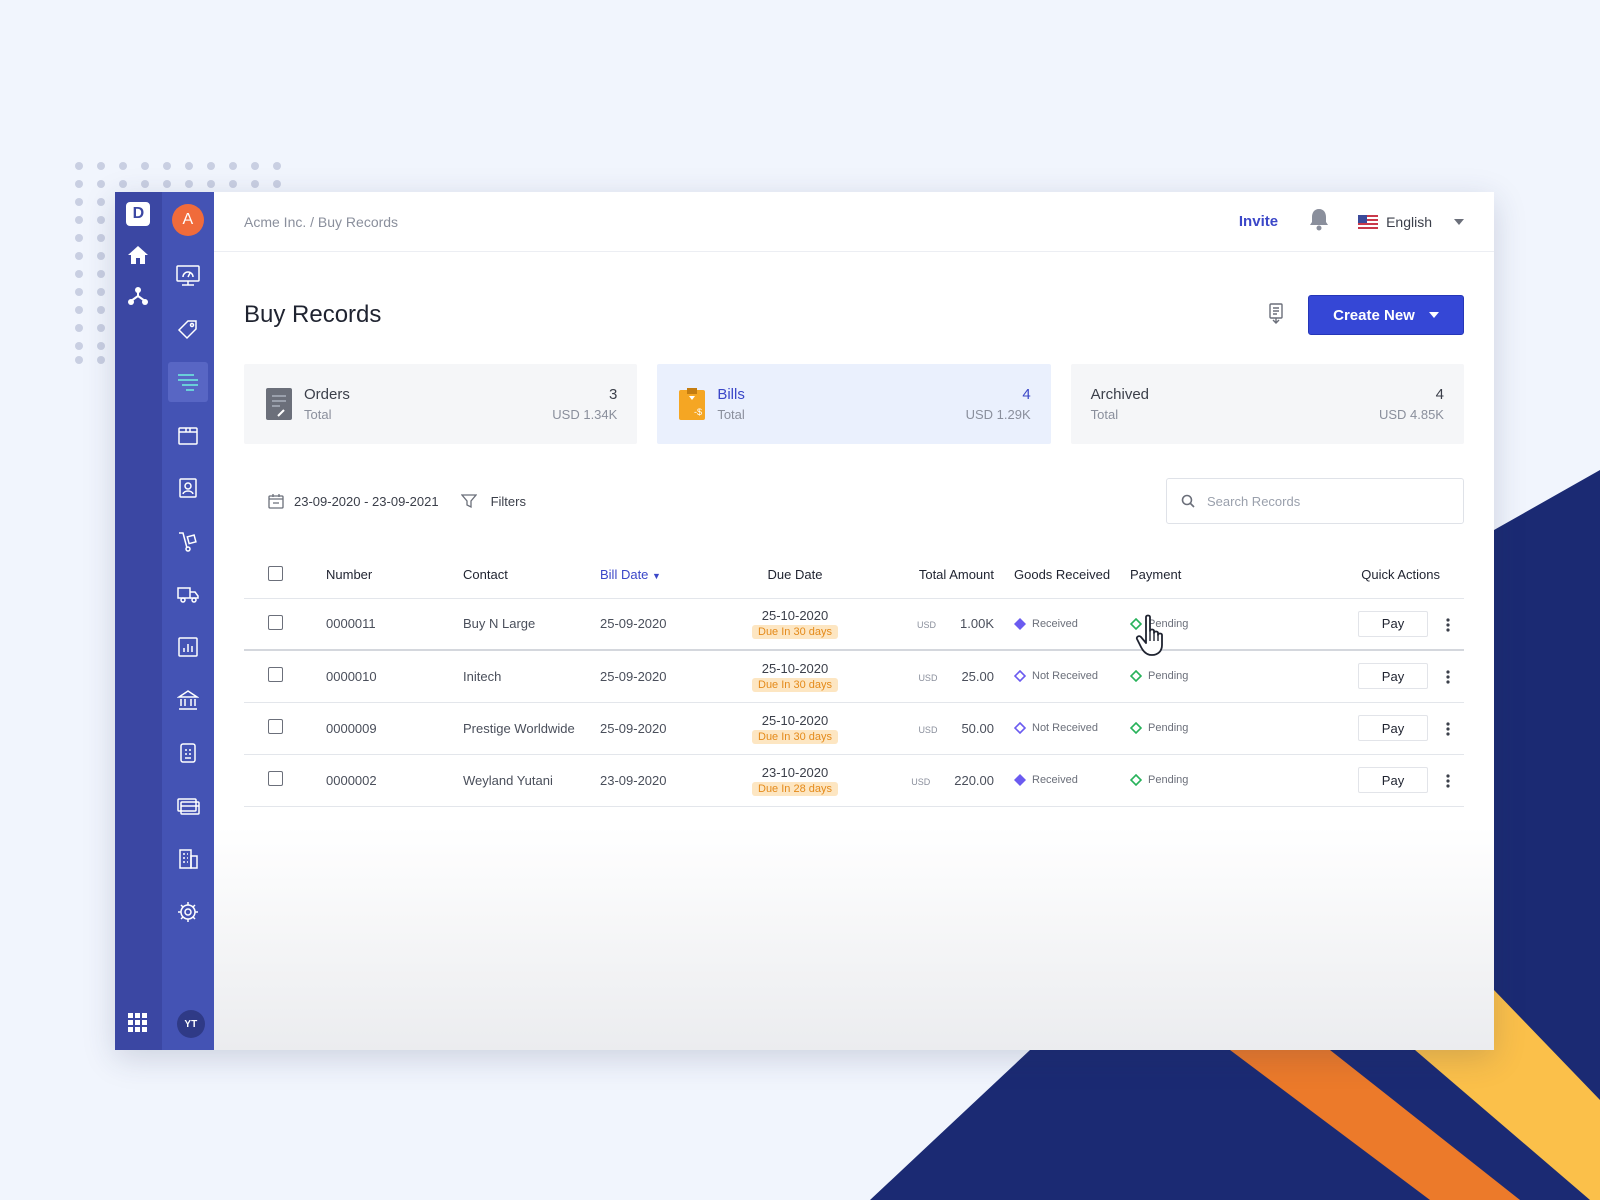  I want to click on search-box, so click(1315, 501).